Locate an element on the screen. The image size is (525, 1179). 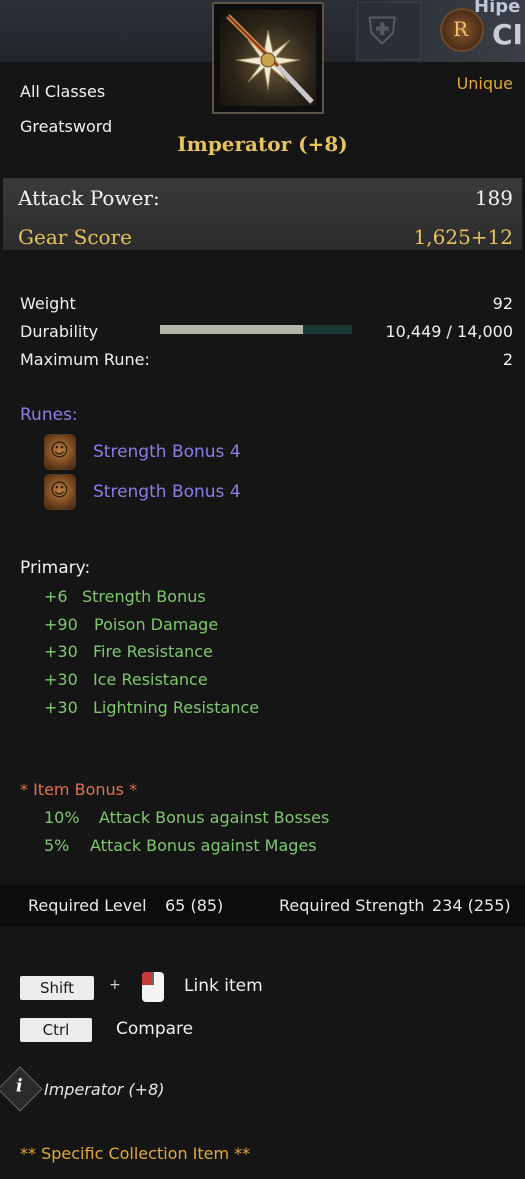
ghost-title-top: Hipe is located at coordinates (497, 8).